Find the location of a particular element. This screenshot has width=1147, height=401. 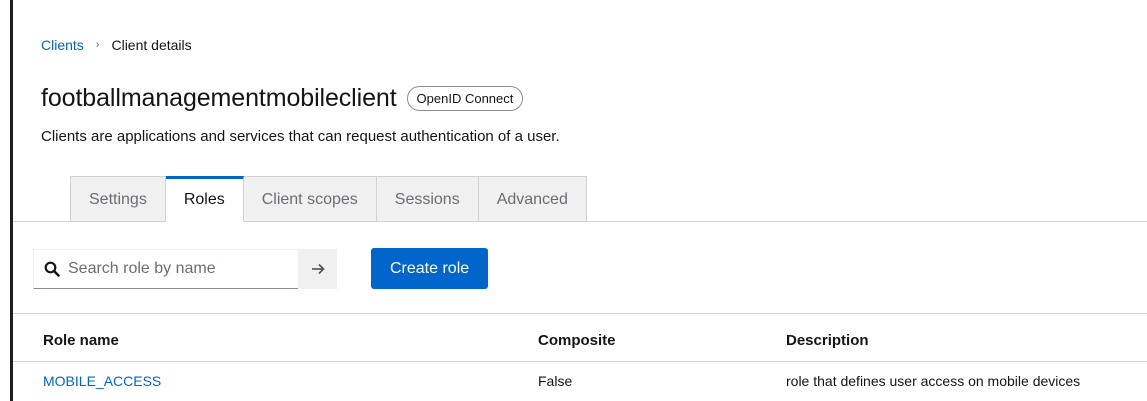

table-header: Role name Composite Description is located at coordinates (580, 342).